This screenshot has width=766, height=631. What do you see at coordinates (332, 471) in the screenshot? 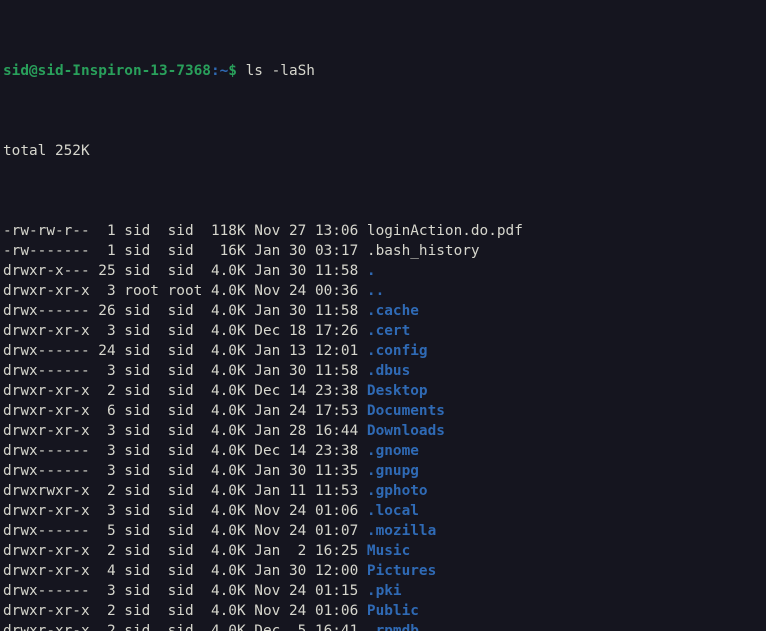
I see `row-time: 11:35` at bounding box center [332, 471].